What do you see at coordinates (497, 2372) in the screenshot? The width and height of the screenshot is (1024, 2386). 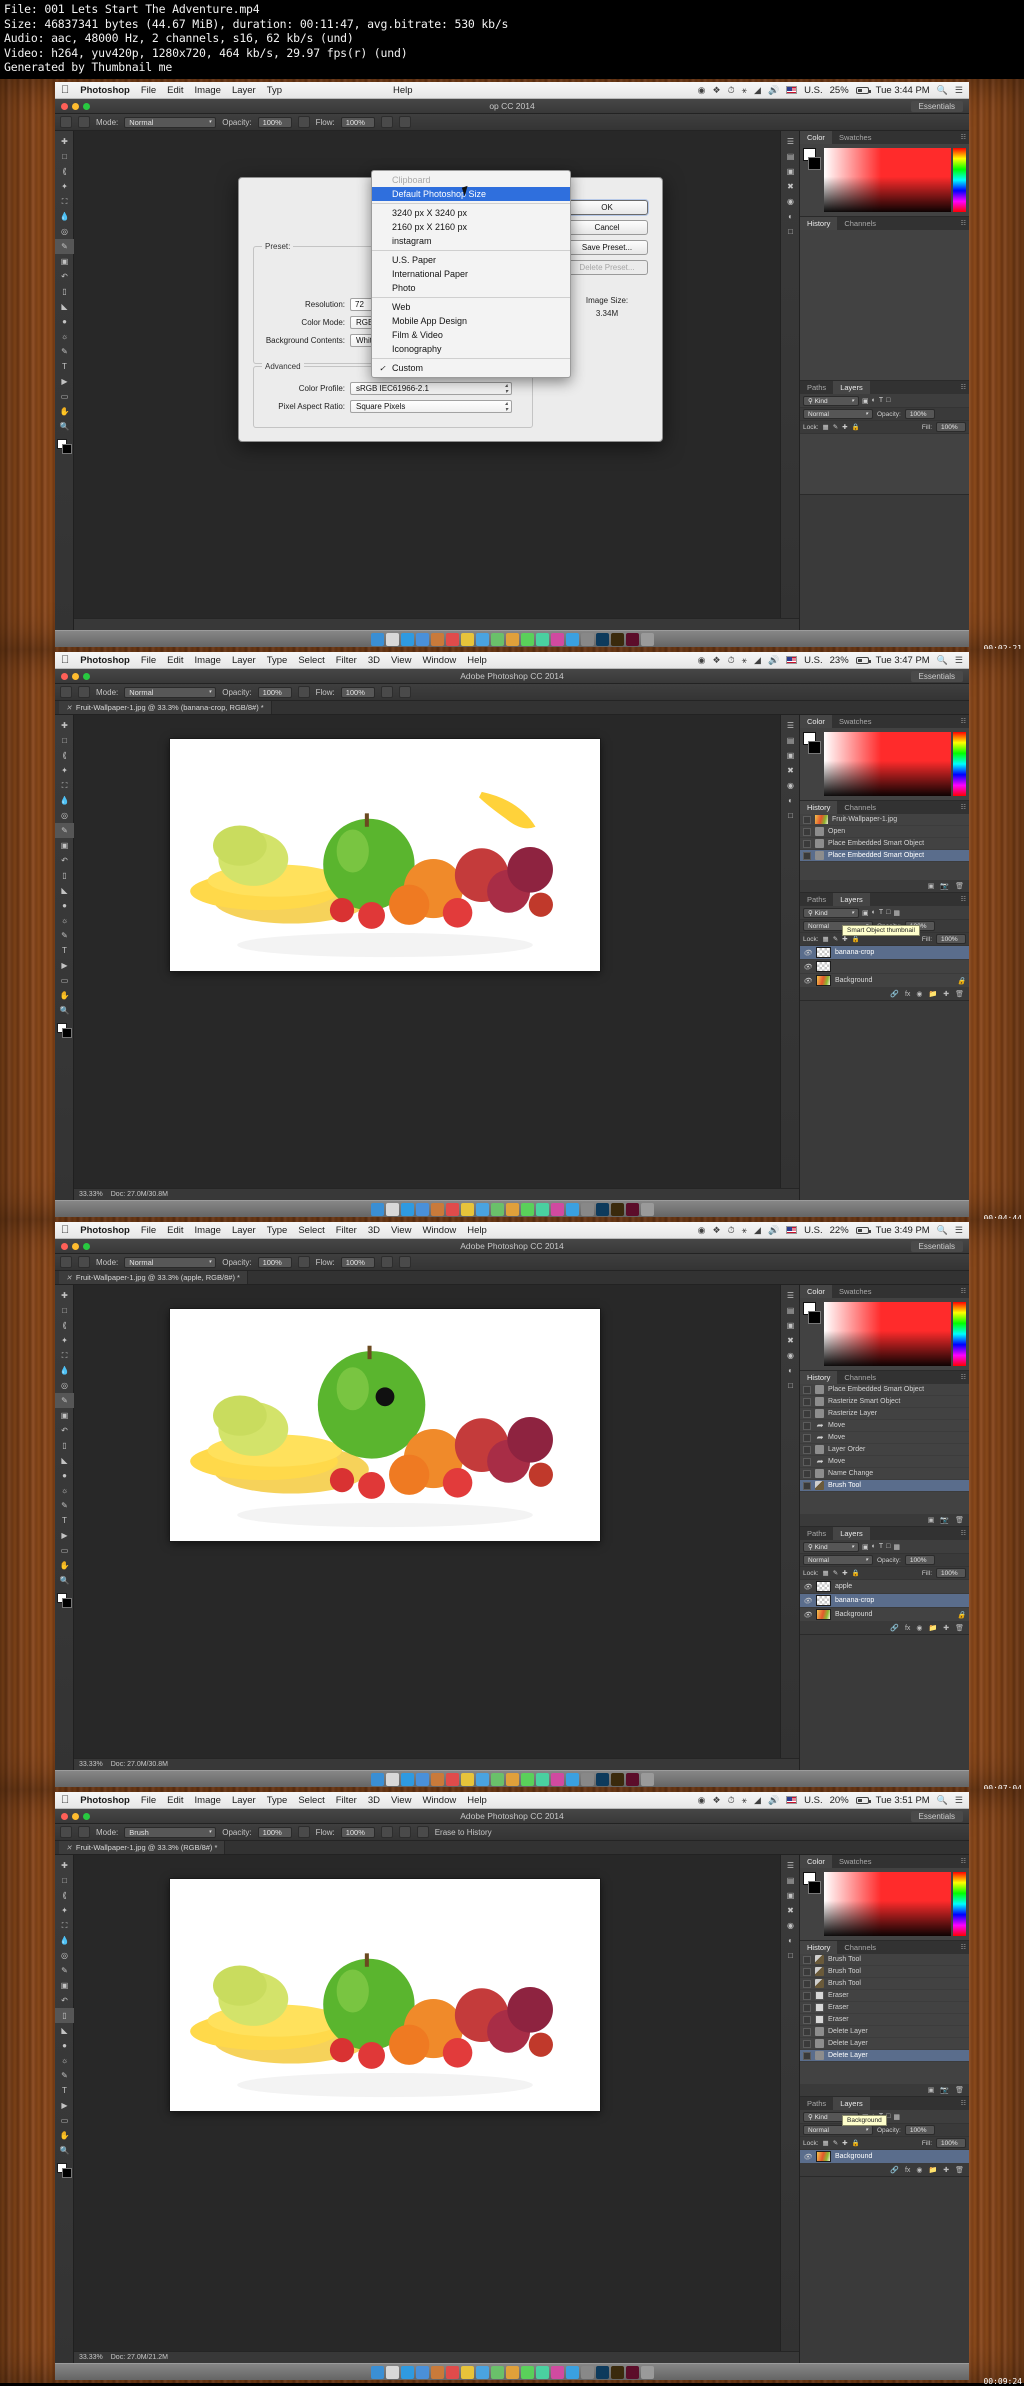 I see `dock-icon-maps` at bounding box center [497, 2372].